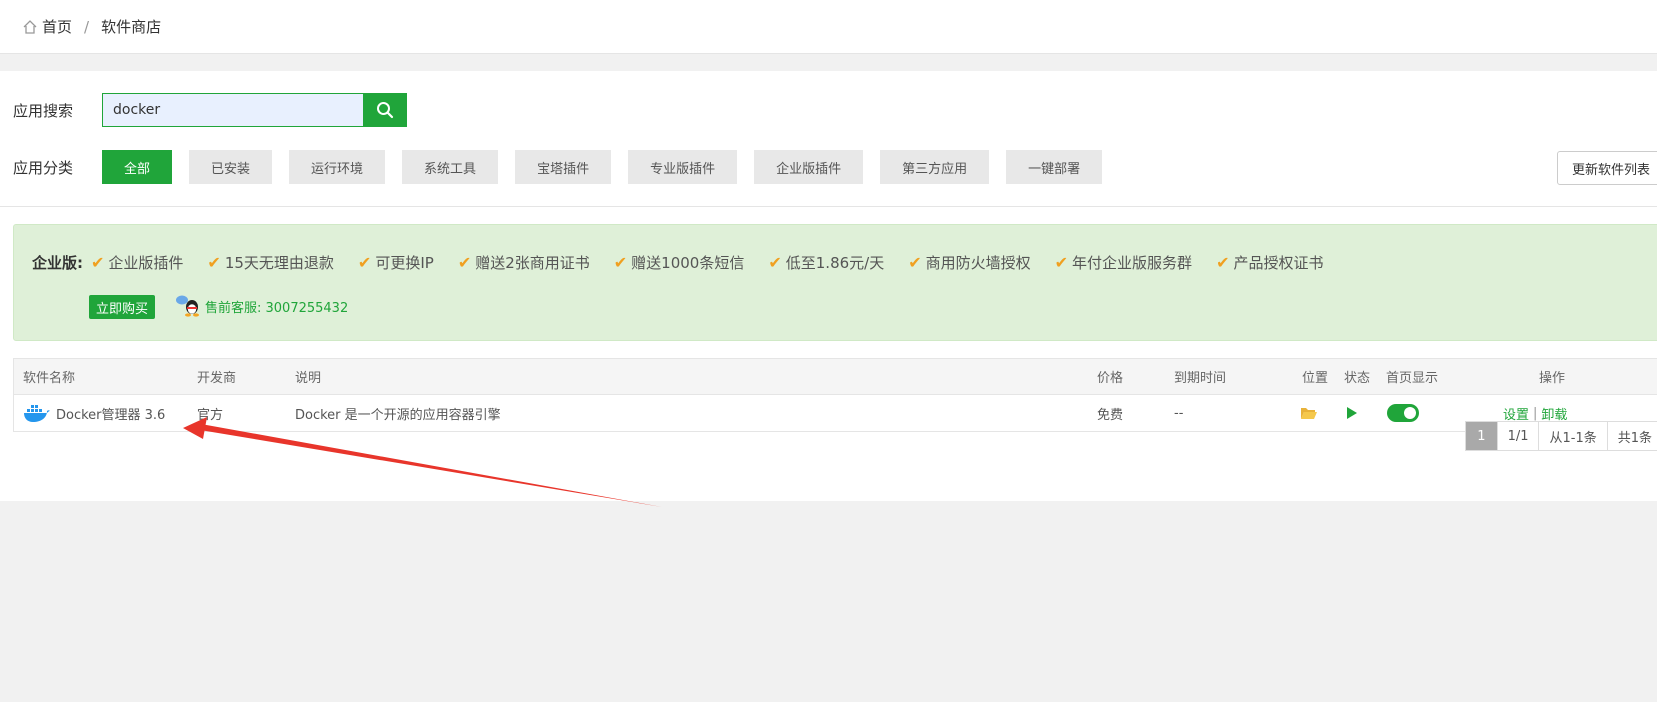 The width and height of the screenshot is (1657, 702). I want to click on category-pro-plugins: 专业版插件, so click(683, 167).